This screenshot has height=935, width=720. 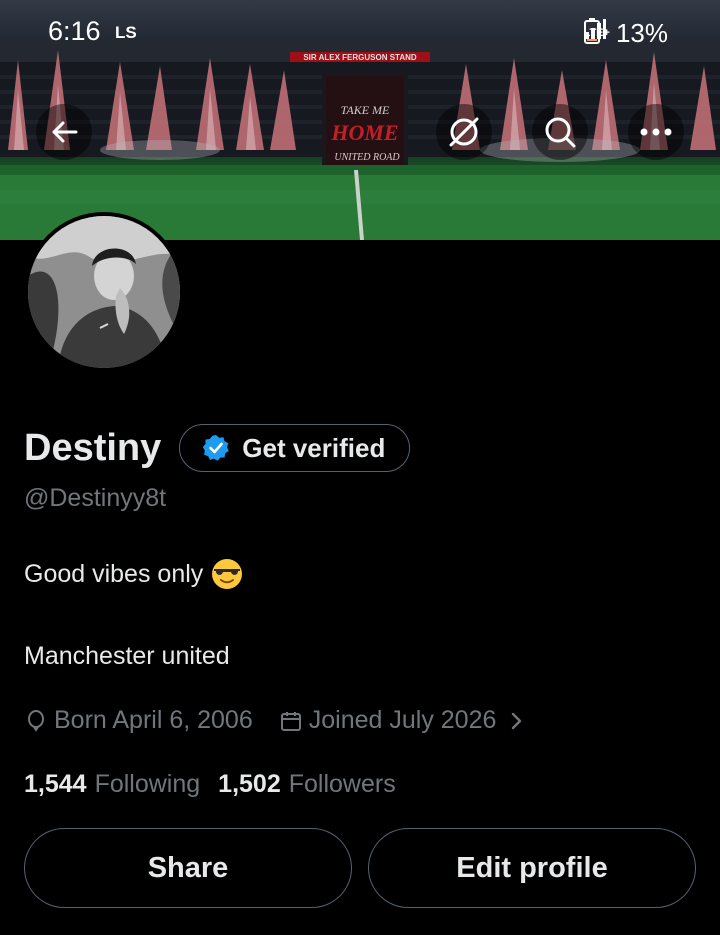 I want to click on avatar, so click(x=104, y=292).